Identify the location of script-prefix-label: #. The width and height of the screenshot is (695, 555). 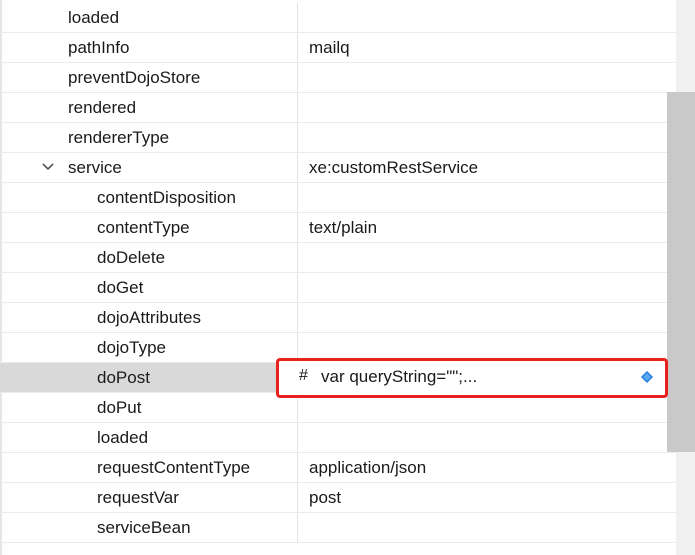
(303, 375).